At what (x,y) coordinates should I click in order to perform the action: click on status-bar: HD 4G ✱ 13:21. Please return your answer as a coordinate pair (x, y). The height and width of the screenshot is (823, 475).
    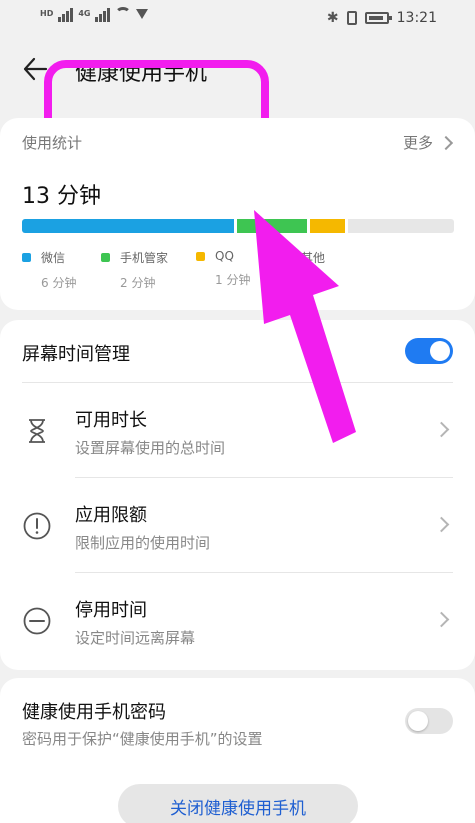
    Looking at the image, I should click on (237, 20).